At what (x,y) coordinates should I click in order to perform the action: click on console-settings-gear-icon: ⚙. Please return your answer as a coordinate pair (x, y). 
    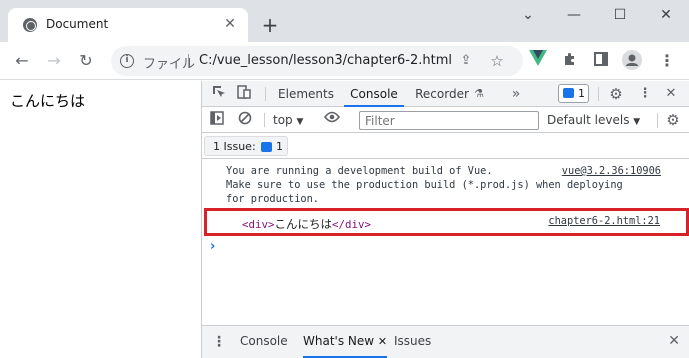
    Looking at the image, I should click on (673, 120).